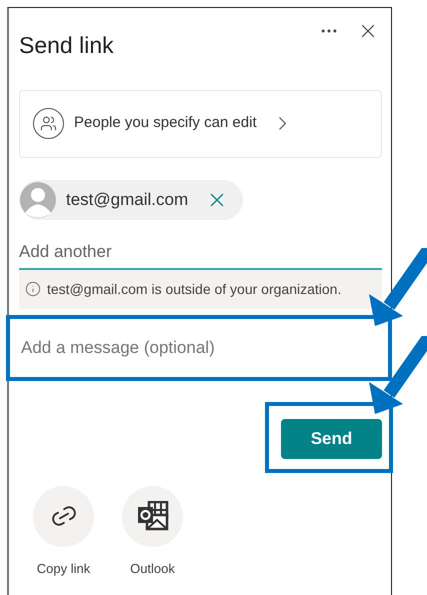 This screenshot has width=427, height=595. I want to click on recipient-chip: test@gmail.com, so click(131, 200).